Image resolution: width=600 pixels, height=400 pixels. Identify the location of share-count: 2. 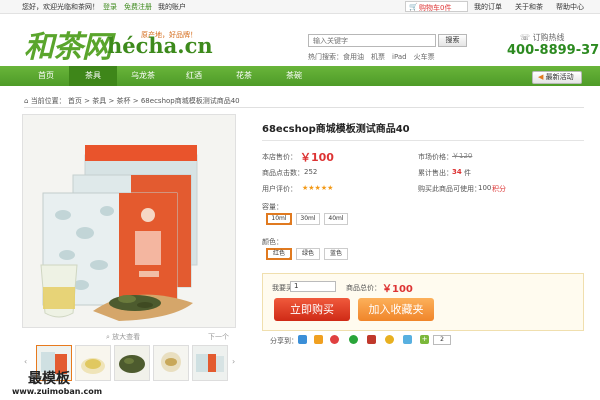
(442, 340).